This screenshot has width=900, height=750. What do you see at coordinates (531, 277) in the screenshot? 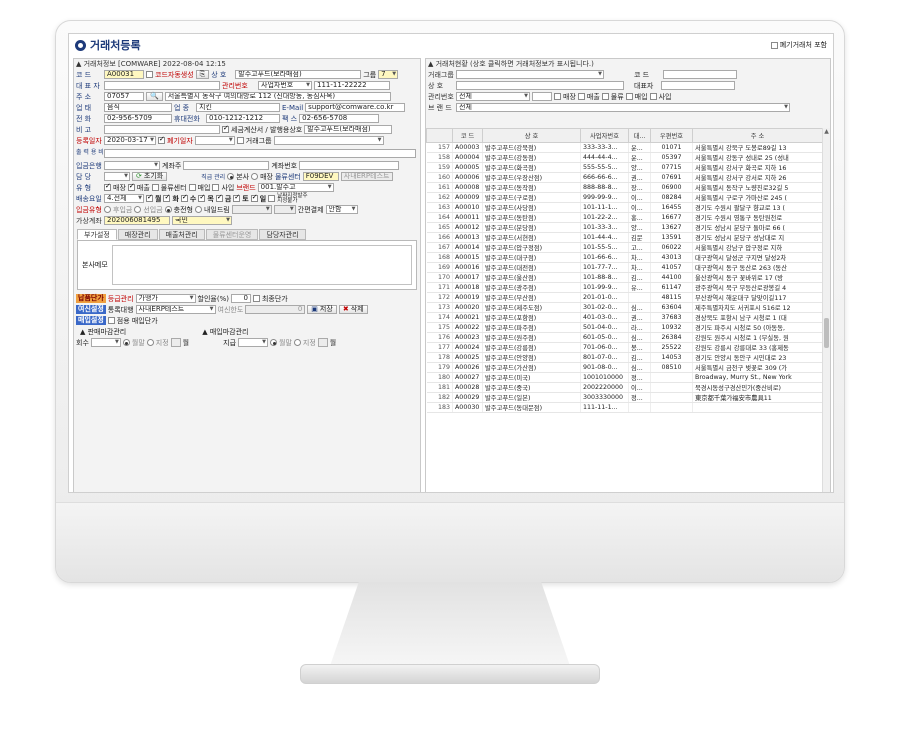
I see `table-cell: 발주고푸드(울산점)` at bounding box center [531, 277].